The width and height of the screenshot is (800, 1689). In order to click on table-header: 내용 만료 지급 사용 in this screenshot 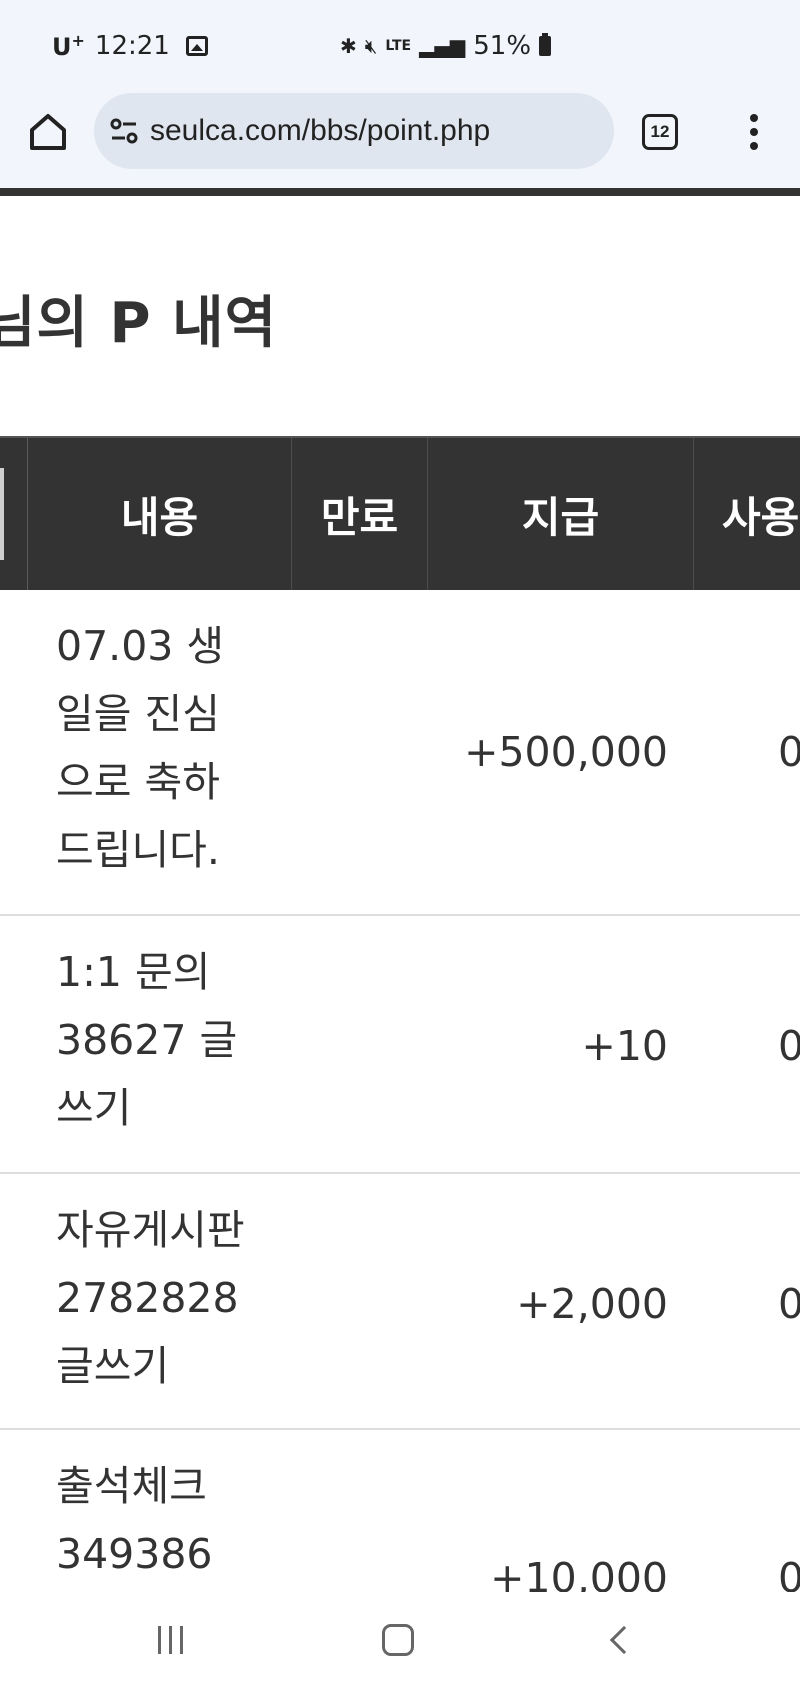, I will do `click(400, 513)`.